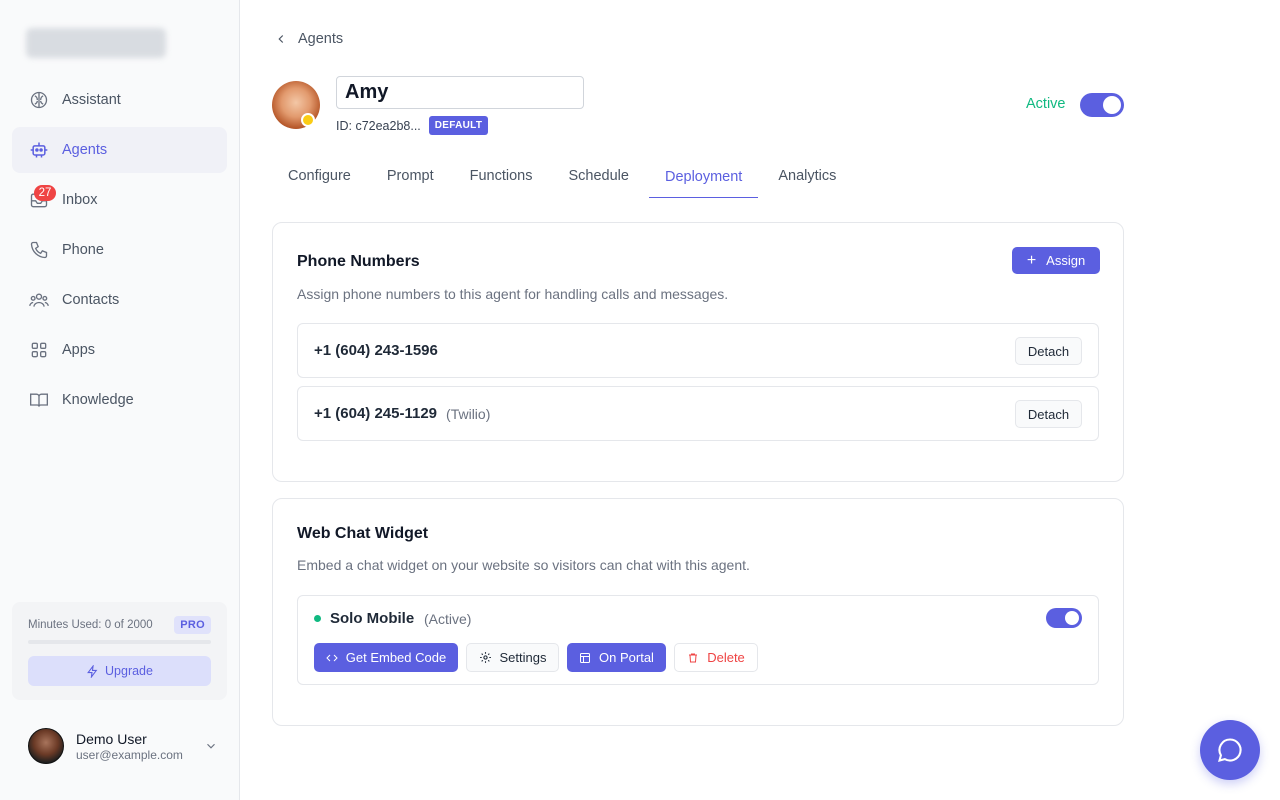  Describe the element at coordinates (321, 39) in the screenshot. I see `back-label: Agents` at that location.